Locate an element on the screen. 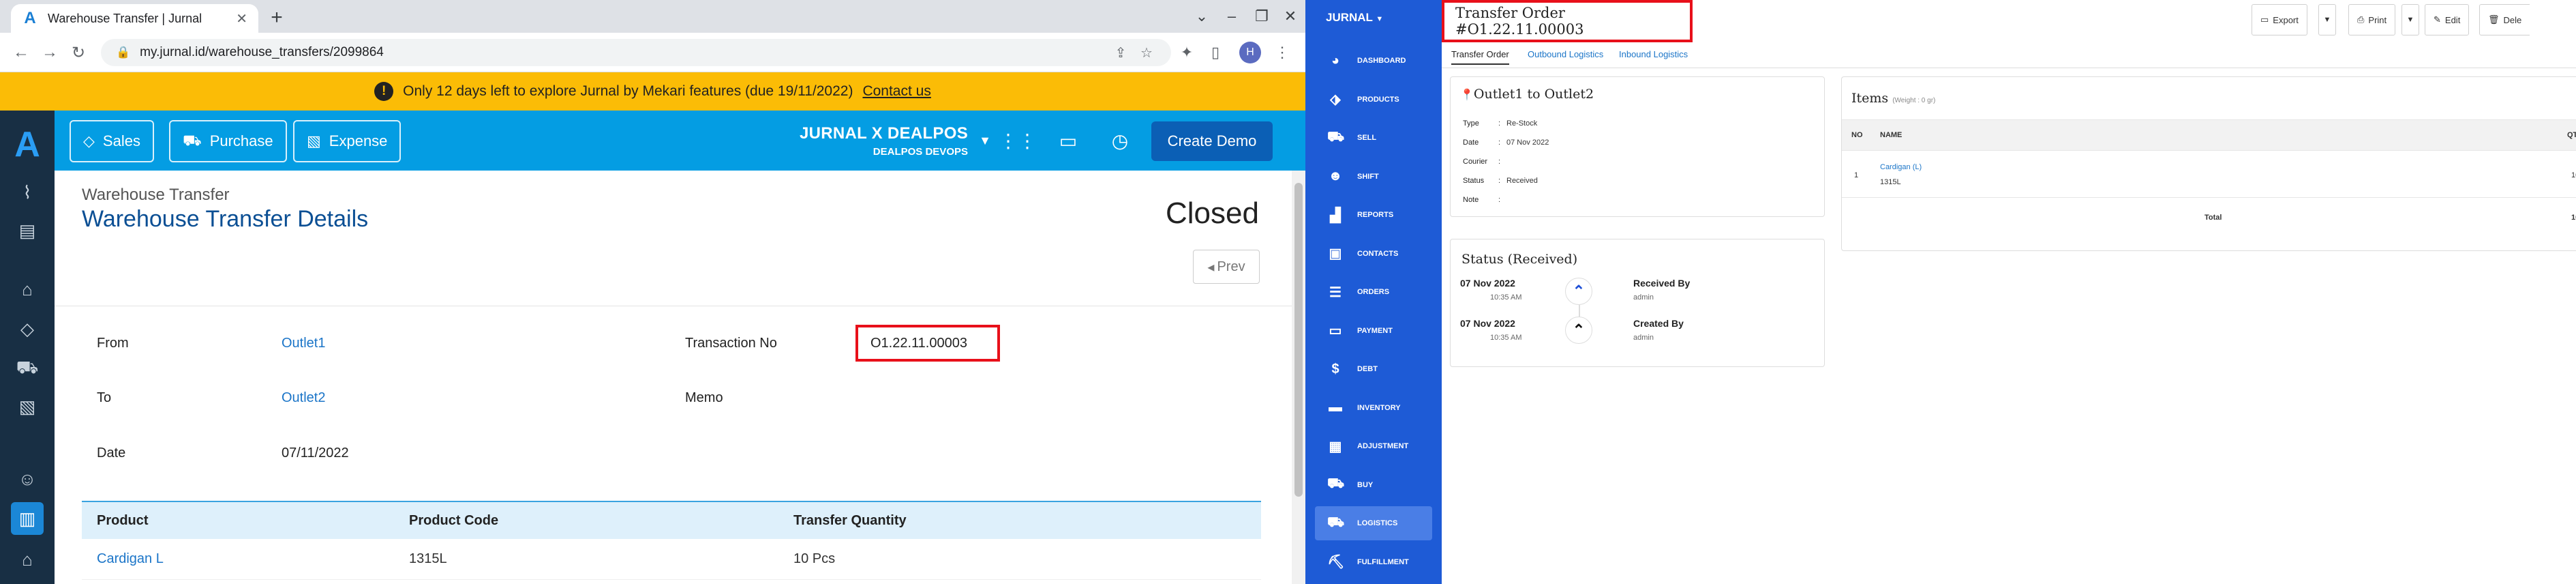 Image resolution: width=2576 pixels, height=584 pixels. brand-menu: JURNAL ▼ is located at coordinates (1354, 18).